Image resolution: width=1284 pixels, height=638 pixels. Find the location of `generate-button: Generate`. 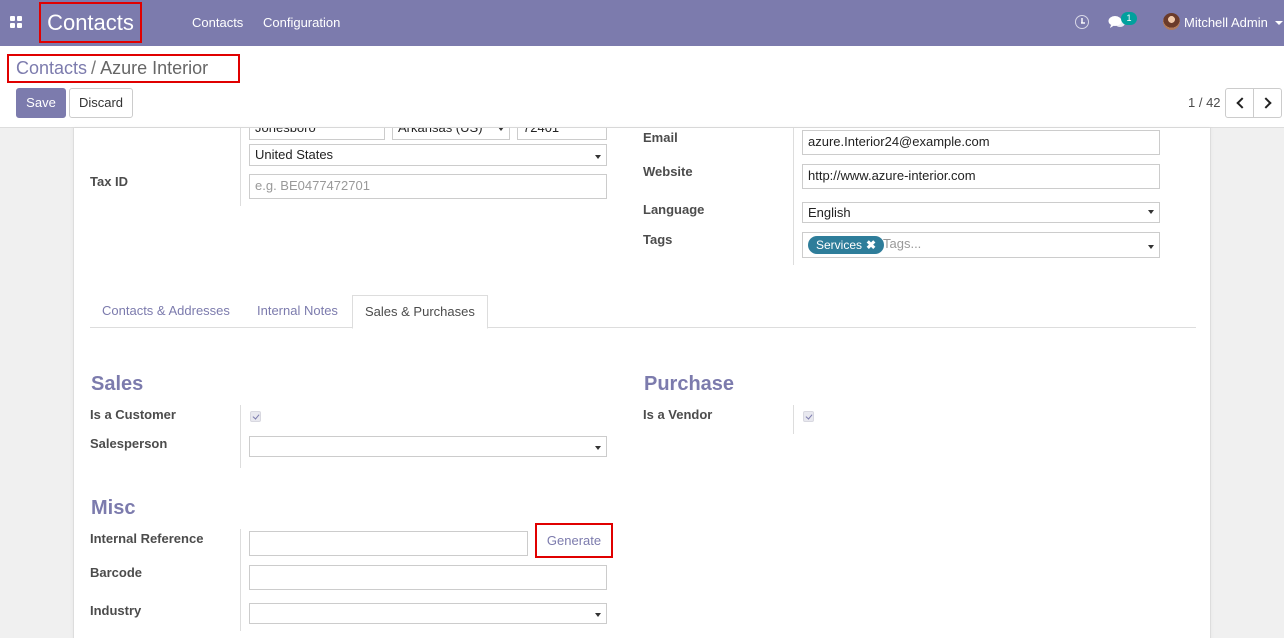

generate-button: Generate is located at coordinates (574, 540).